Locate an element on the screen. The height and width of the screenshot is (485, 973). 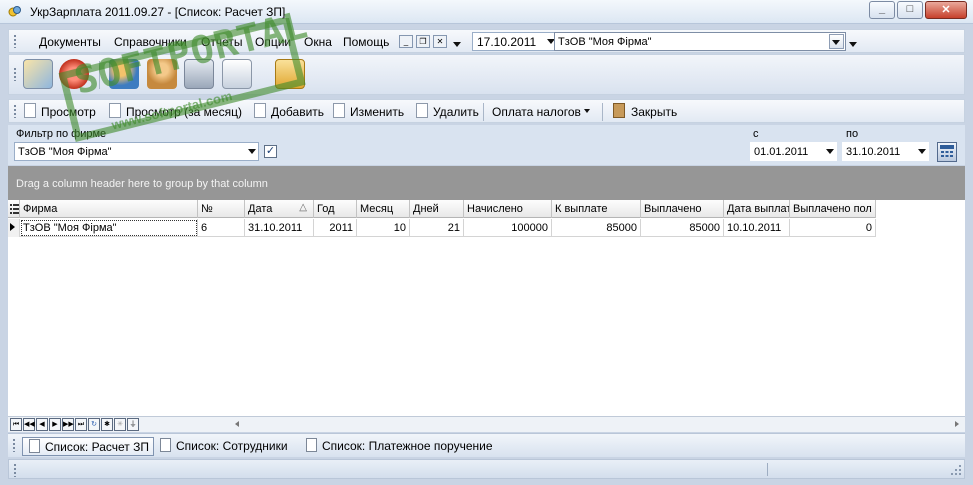
add-button: Добавить is located at coordinates (297, 112).